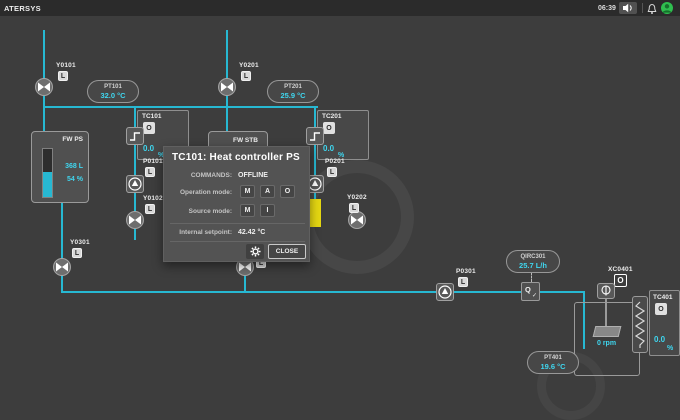  I want to click on tank-fw-ps: FW PS 368 L 54 %, so click(60, 167).